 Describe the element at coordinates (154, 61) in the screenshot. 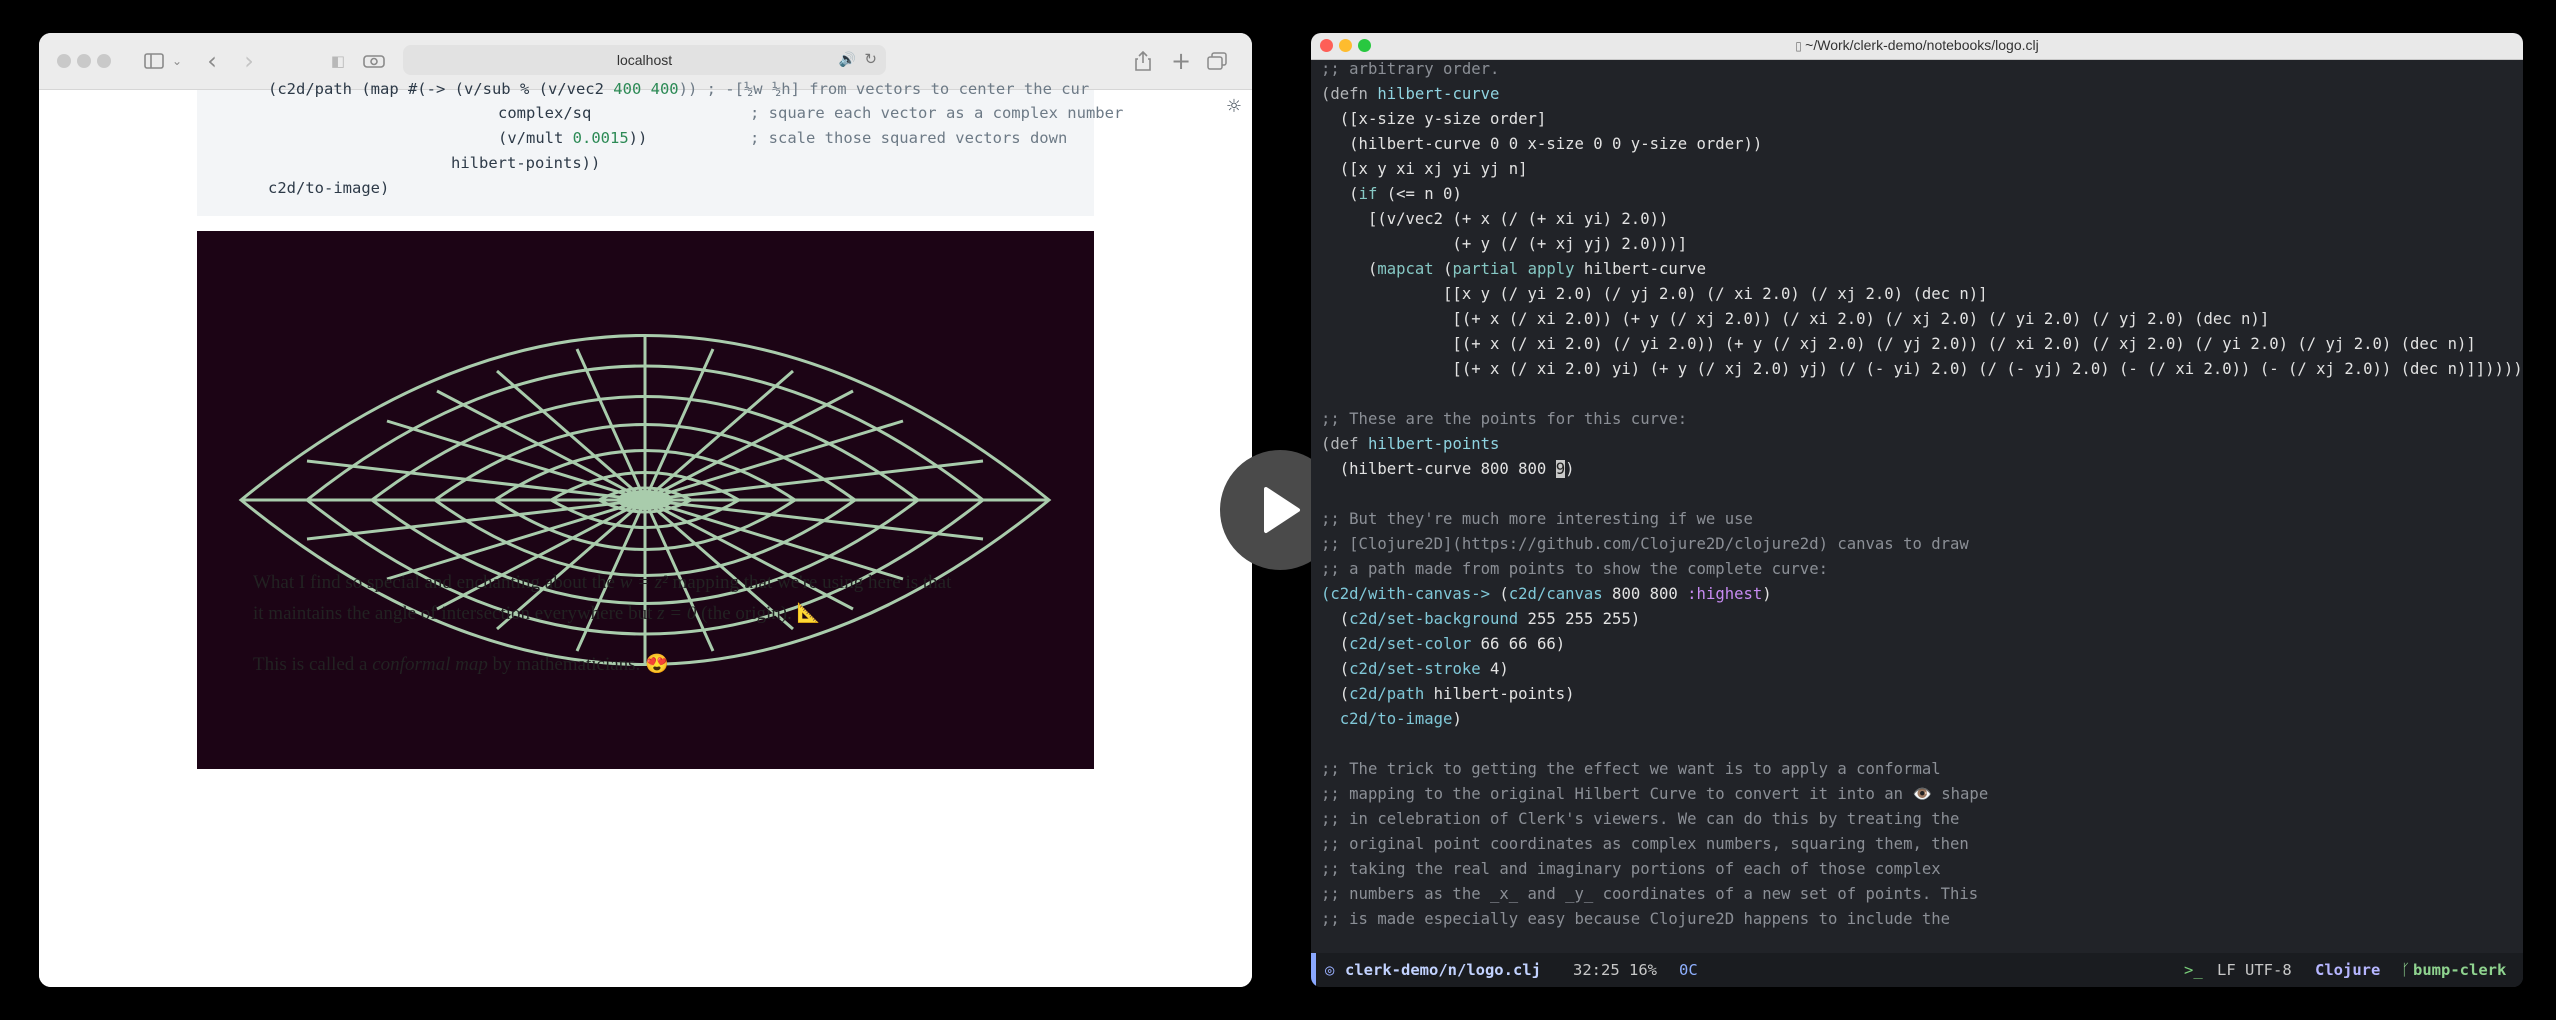

I see `sidebar-icon` at that location.